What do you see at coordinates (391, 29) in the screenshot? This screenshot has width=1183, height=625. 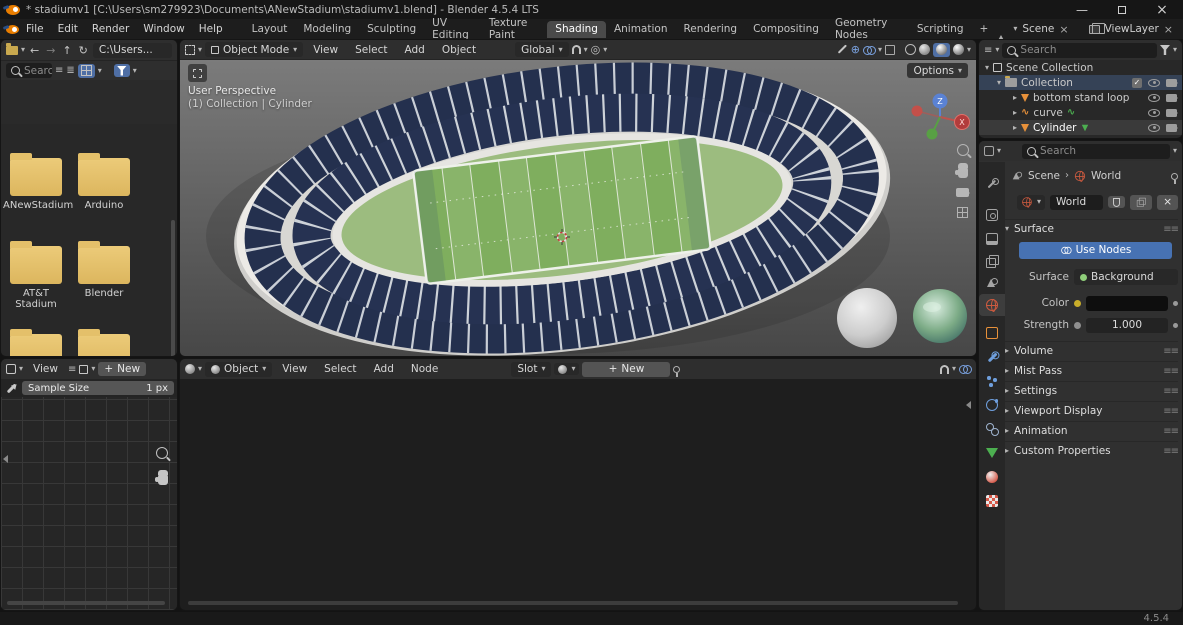 I see `workspace-tab-sculpting: Sculpting` at bounding box center [391, 29].